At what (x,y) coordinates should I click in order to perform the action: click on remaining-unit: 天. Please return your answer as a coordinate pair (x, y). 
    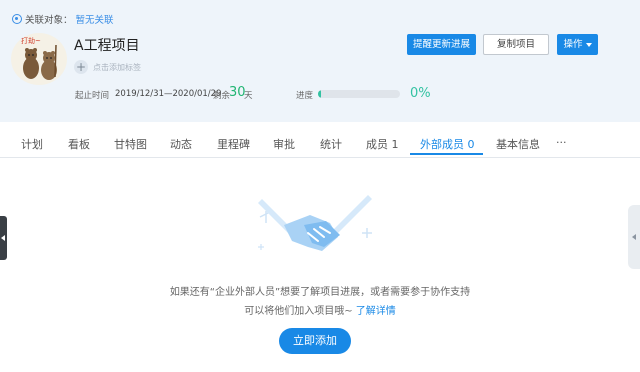
    Looking at the image, I should click on (248, 96).